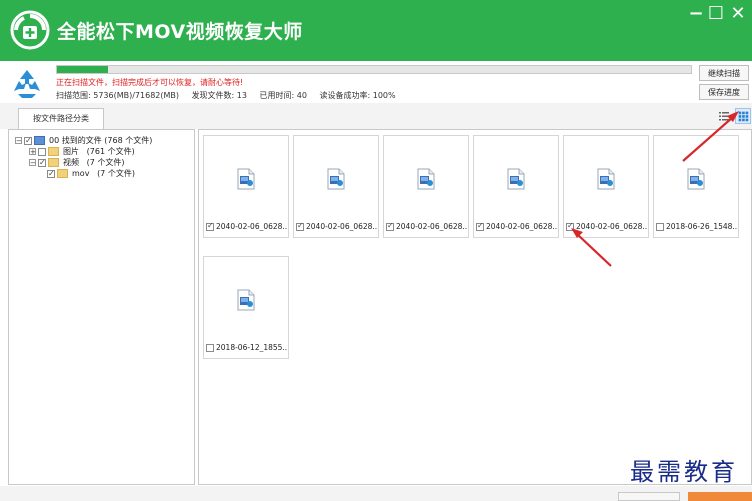  Describe the element at coordinates (724, 73) in the screenshot. I see `continue-scan-button: 继续扫描` at that location.